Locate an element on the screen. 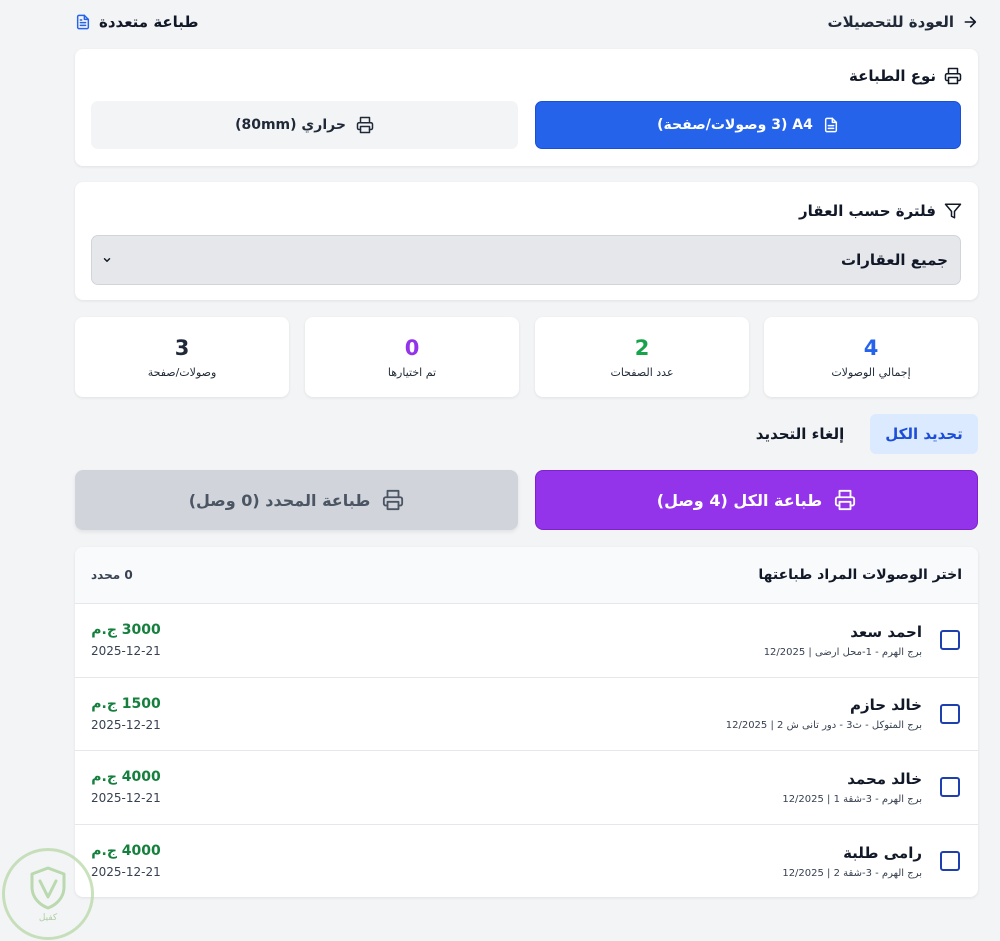  page-title-text: طباعة متعددة is located at coordinates (149, 22).